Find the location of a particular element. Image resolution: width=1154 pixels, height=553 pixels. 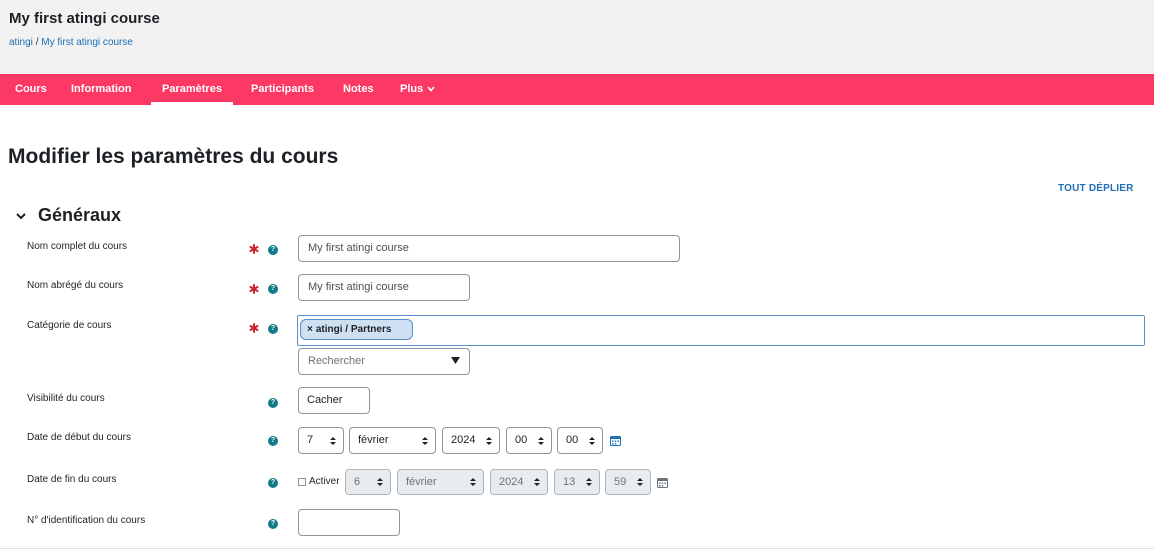

visibility-select: Cacher is located at coordinates (334, 400).